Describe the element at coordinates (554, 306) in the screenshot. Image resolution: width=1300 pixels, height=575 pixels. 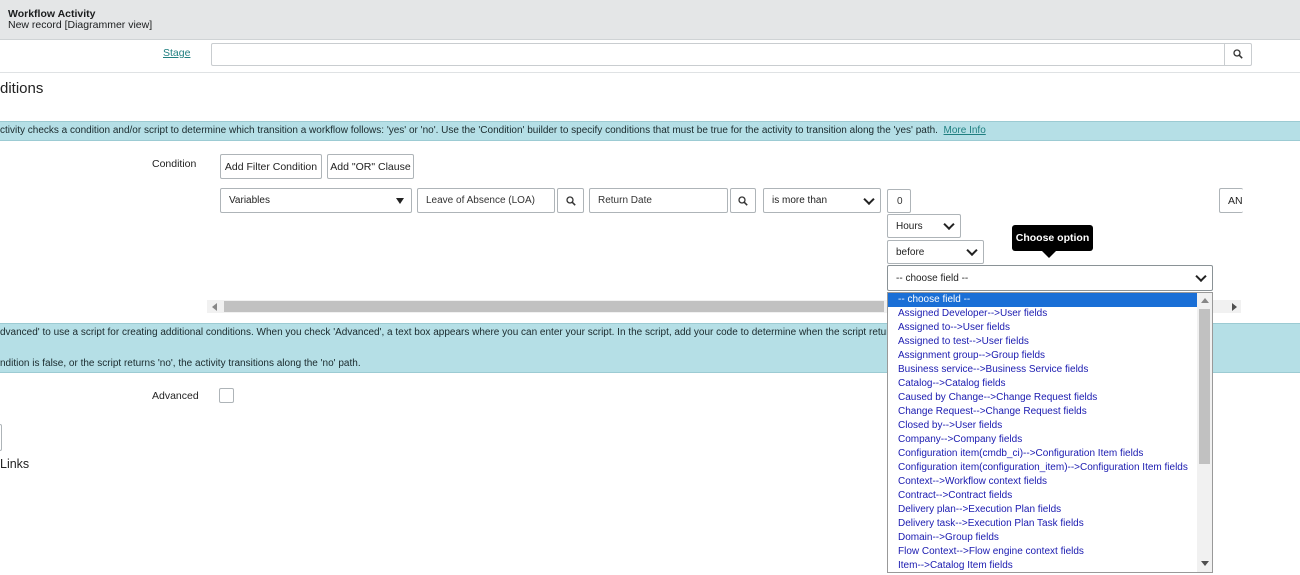
I see `horizontal-scrollbar-thumb` at that location.